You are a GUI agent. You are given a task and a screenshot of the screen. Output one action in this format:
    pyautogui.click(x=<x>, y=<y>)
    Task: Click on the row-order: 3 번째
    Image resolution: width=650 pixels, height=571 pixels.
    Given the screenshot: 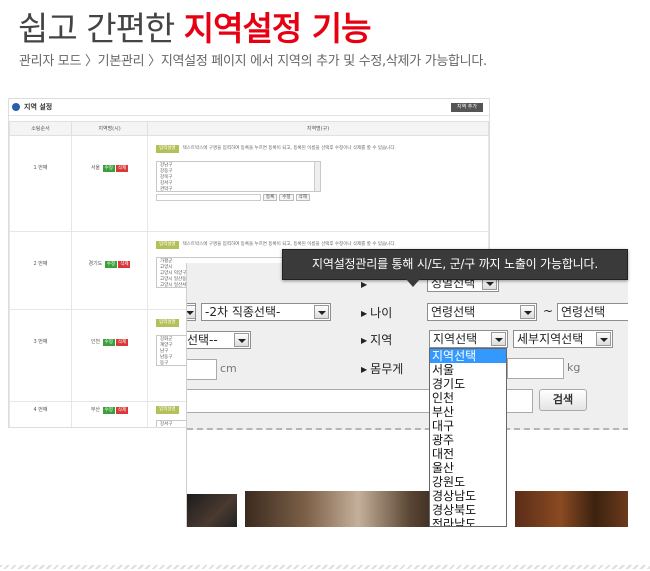 What is the action you would take?
    pyautogui.click(x=40, y=355)
    